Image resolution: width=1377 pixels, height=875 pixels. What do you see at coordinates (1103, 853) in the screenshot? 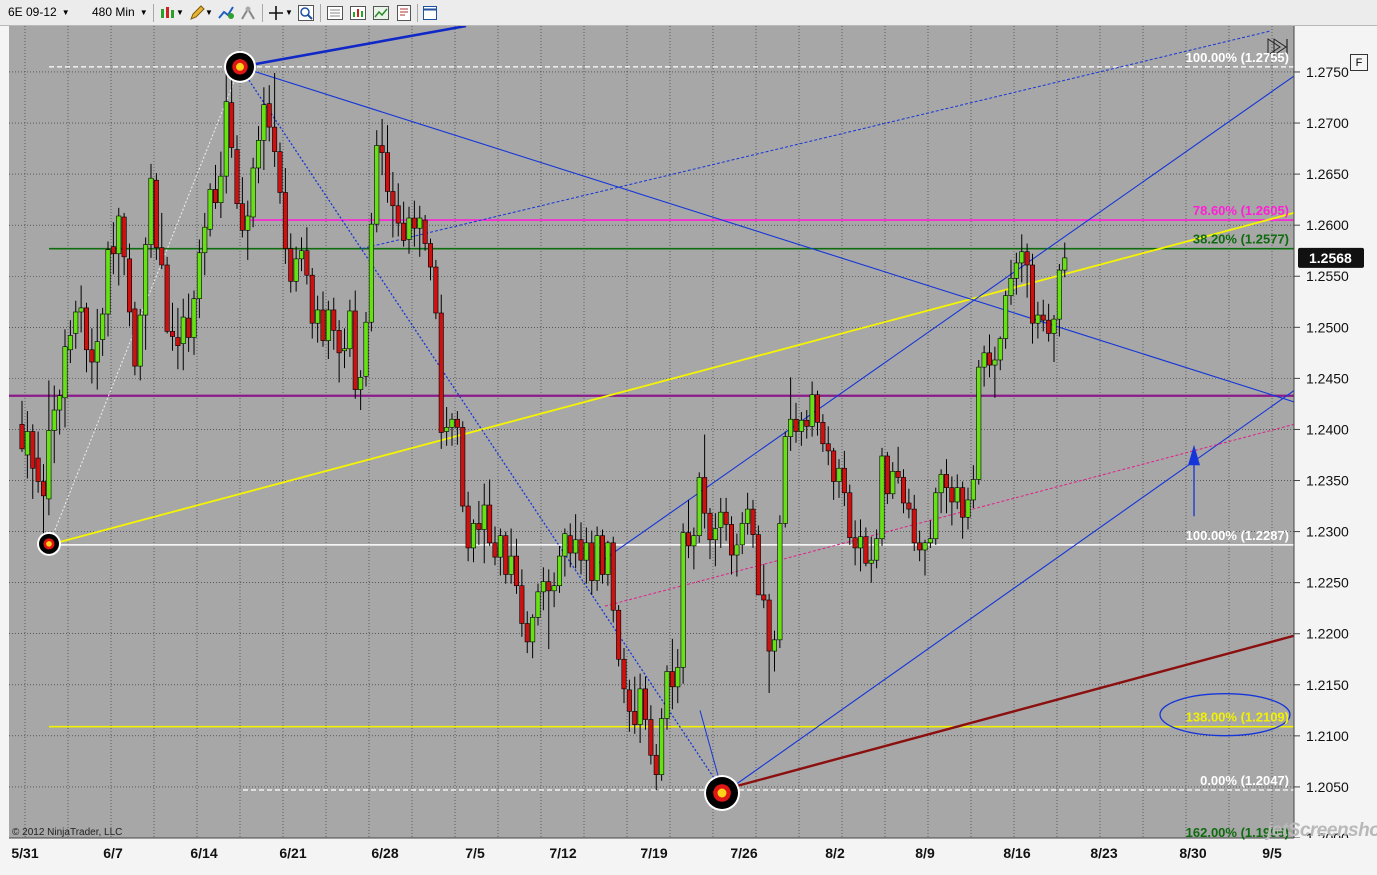
I see `time-tick-label: 8/23` at bounding box center [1103, 853].